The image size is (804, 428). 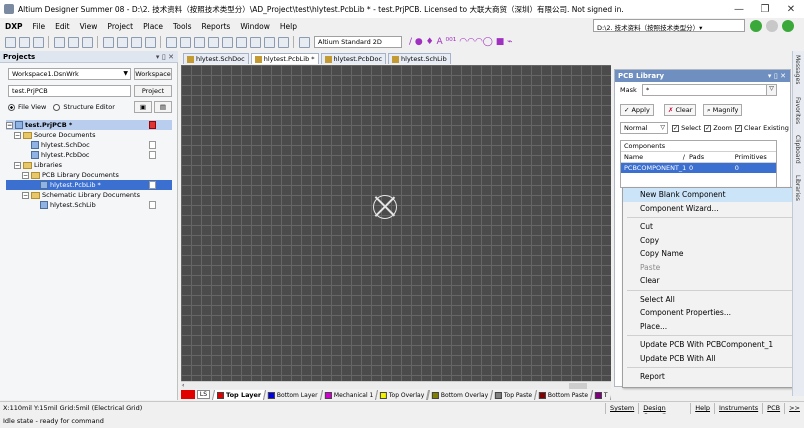 What do you see at coordinates (656, 157) in the screenshot?
I see `col-name: Name /` at bounding box center [656, 157].